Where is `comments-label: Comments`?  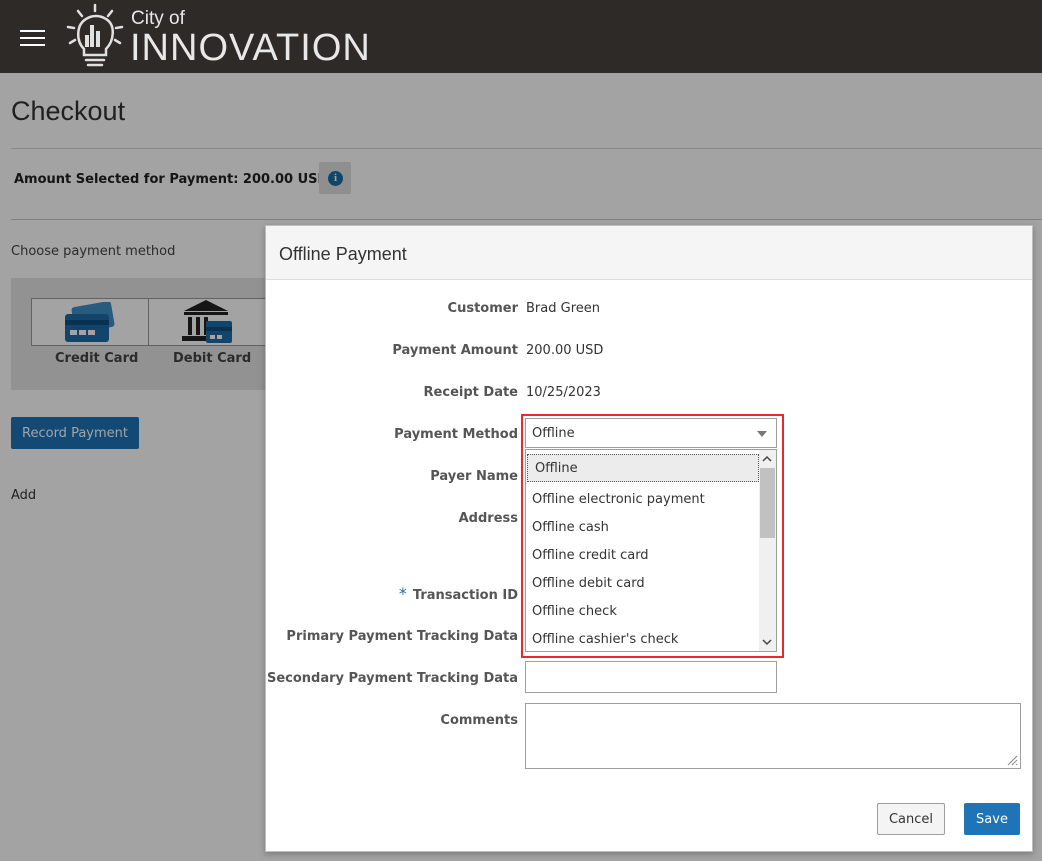 comments-label: Comments is located at coordinates (479, 720).